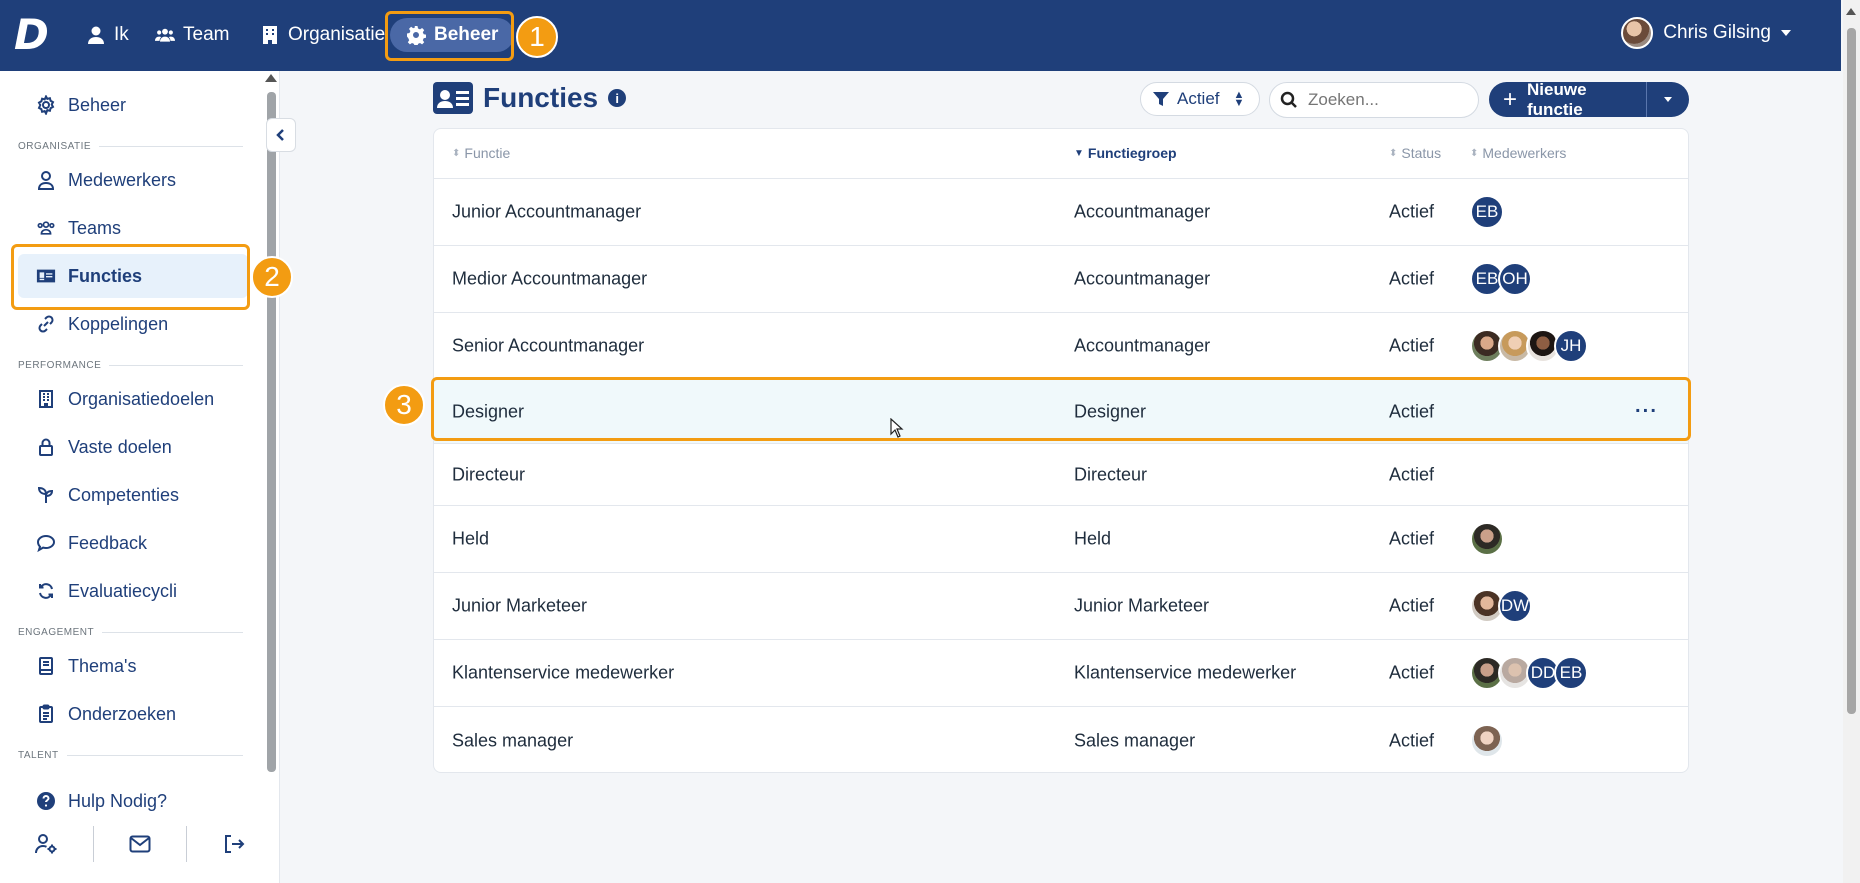 The height and width of the screenshot is (883, 1860). Describe the element at coordinates (1061, 409) in the screenshot. I see `highlight-designer-row` at that location.